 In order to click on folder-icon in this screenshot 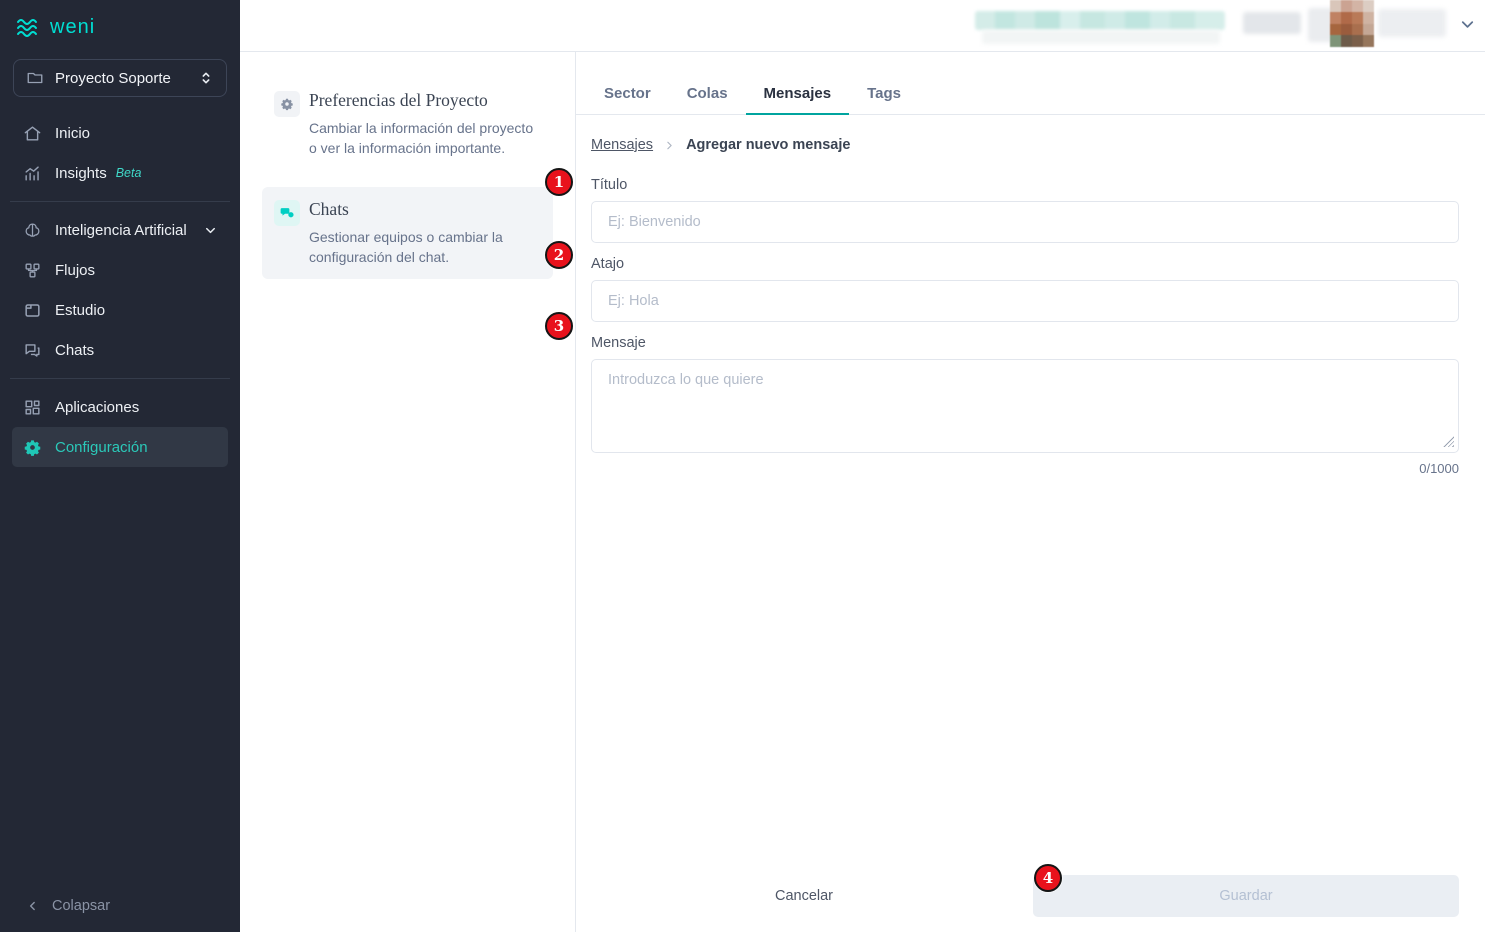, I will do `click(35, 78)`.